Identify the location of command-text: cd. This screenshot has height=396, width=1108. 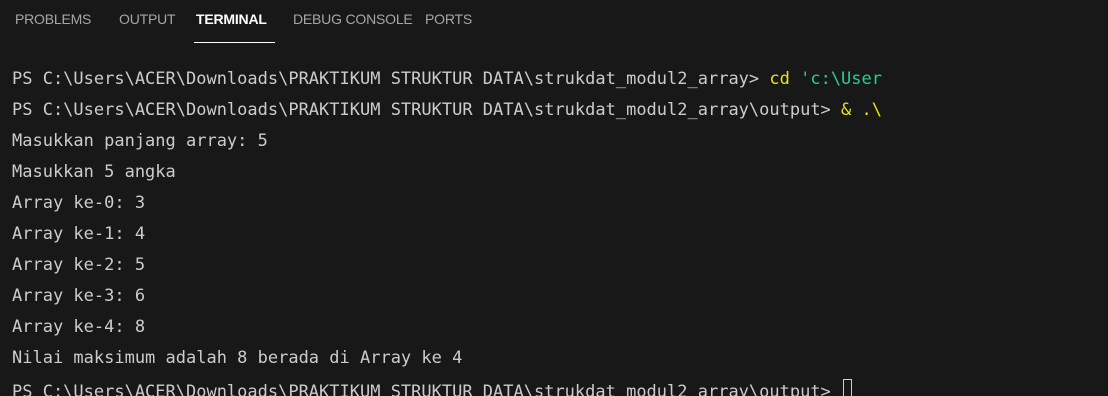
(779, 79).